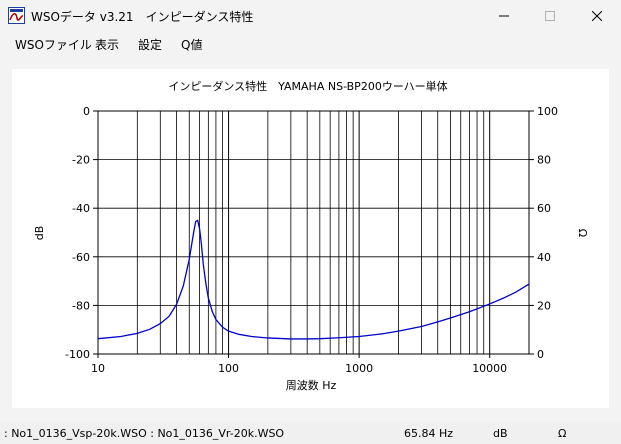 This screenshot has height=444, width=621. I want to click on title-bar: WSOデータ v3.21 インピーダンス特性, so click(310, 15).